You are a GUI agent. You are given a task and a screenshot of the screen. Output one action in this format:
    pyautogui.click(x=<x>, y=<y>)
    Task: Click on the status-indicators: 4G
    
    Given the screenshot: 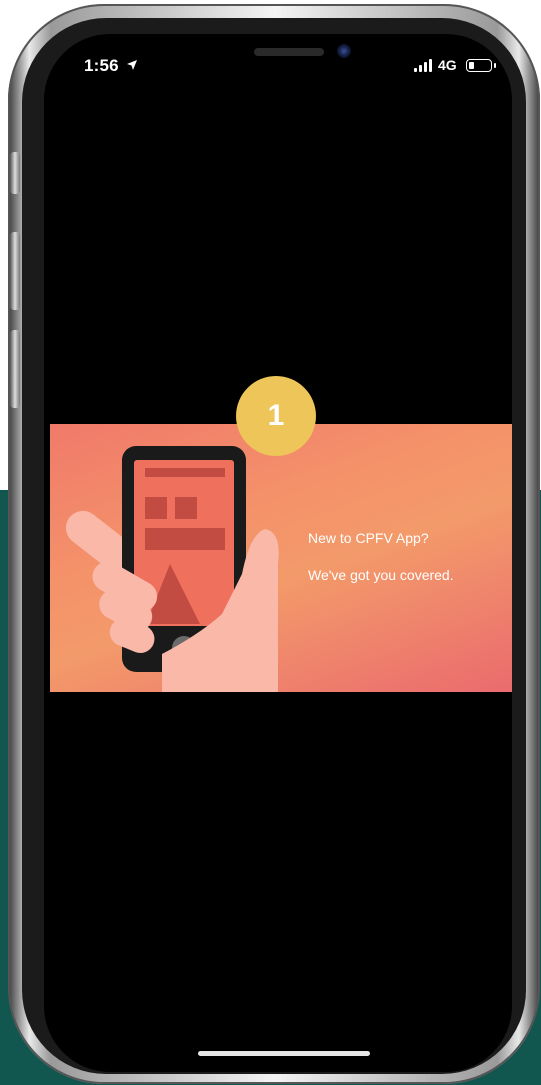 What is the action you would take?
    pyautogui.click(x=455, y=65)
    